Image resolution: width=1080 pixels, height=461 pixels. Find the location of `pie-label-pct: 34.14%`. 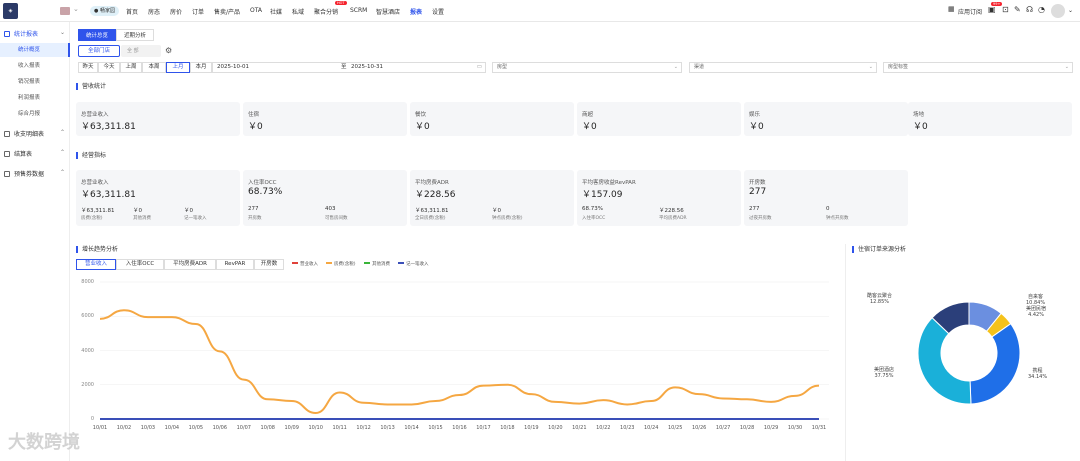

pie-label-pct: 34.14% is located at coordinates (1038, 377).